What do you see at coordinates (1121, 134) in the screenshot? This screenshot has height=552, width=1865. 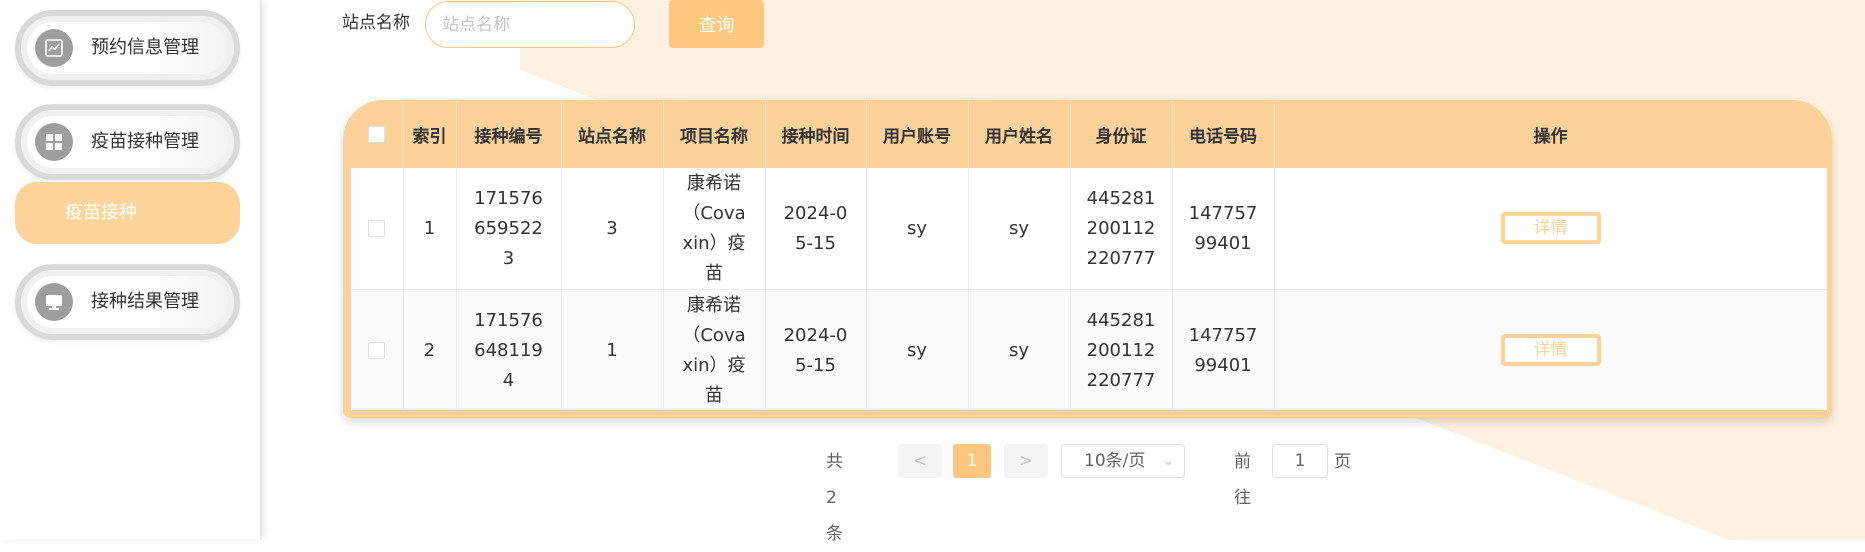 I see `column-header: 身份证` at bounding box center [1121, 134].